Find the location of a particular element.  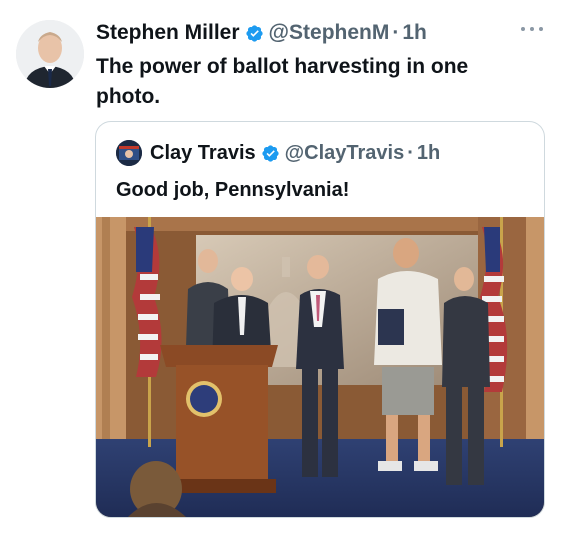

author-avatar-image is located at coordinates (50, 54).